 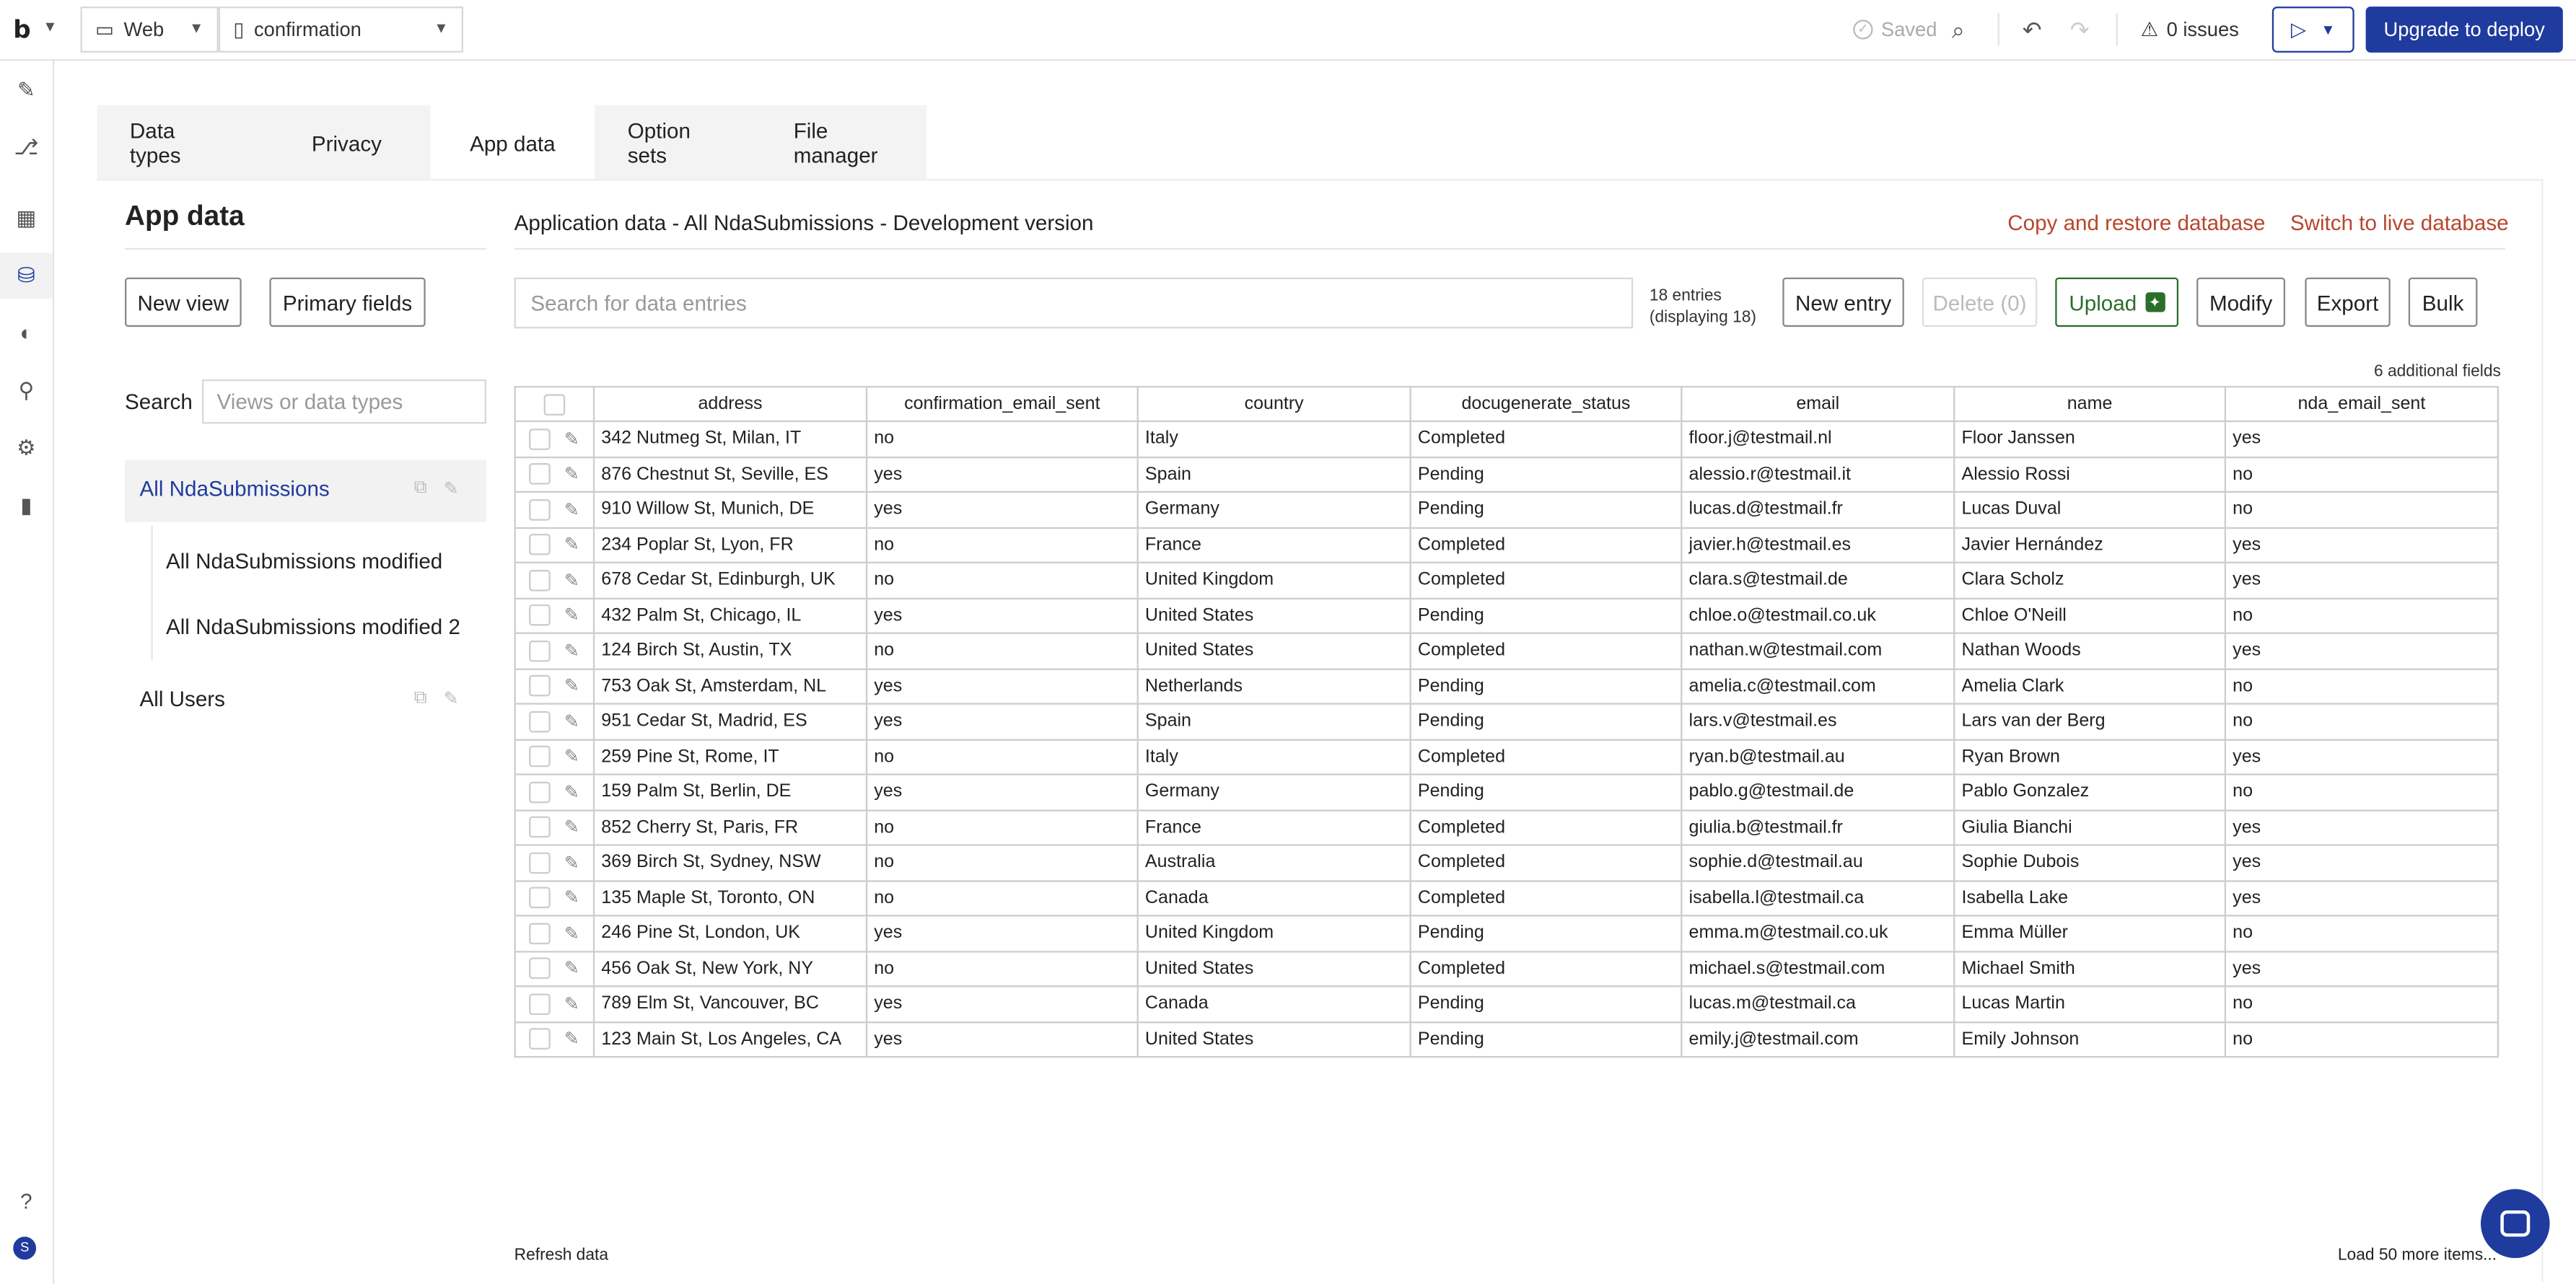 I want to click on table-cell-country: Italy, so click(x=1273, y=439).